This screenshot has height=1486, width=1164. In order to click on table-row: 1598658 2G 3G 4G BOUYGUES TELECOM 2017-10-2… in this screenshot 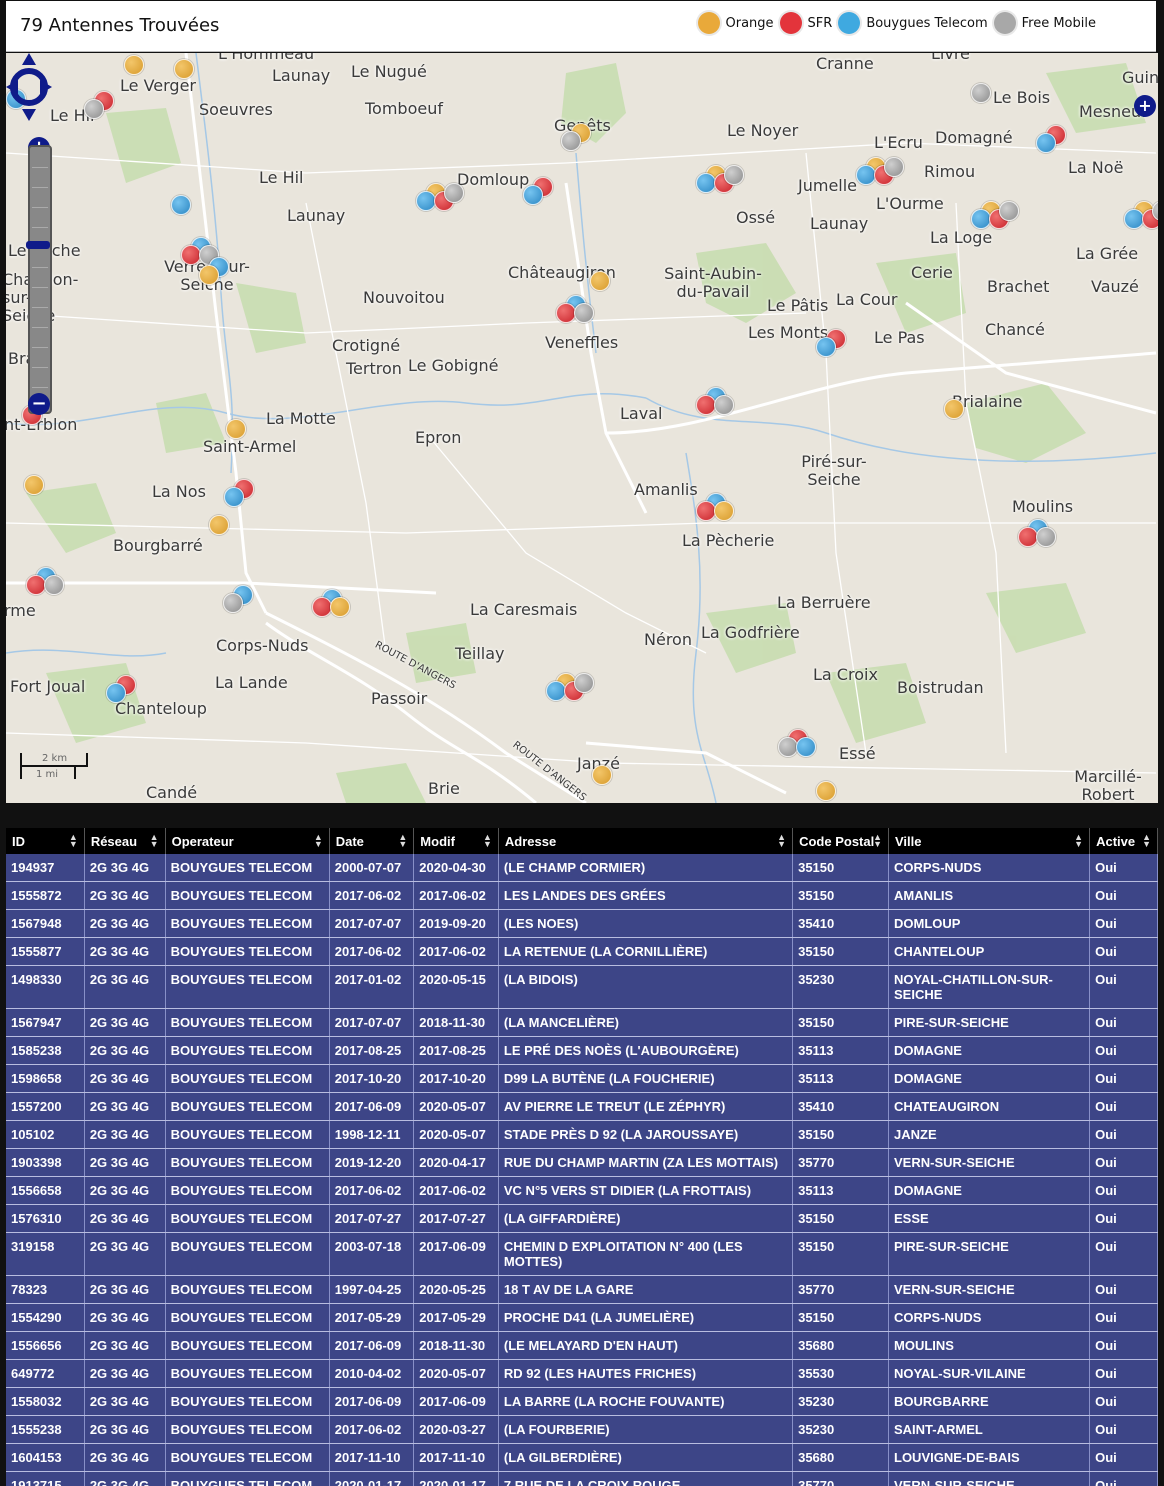, I will do `click(582, 1078)`.